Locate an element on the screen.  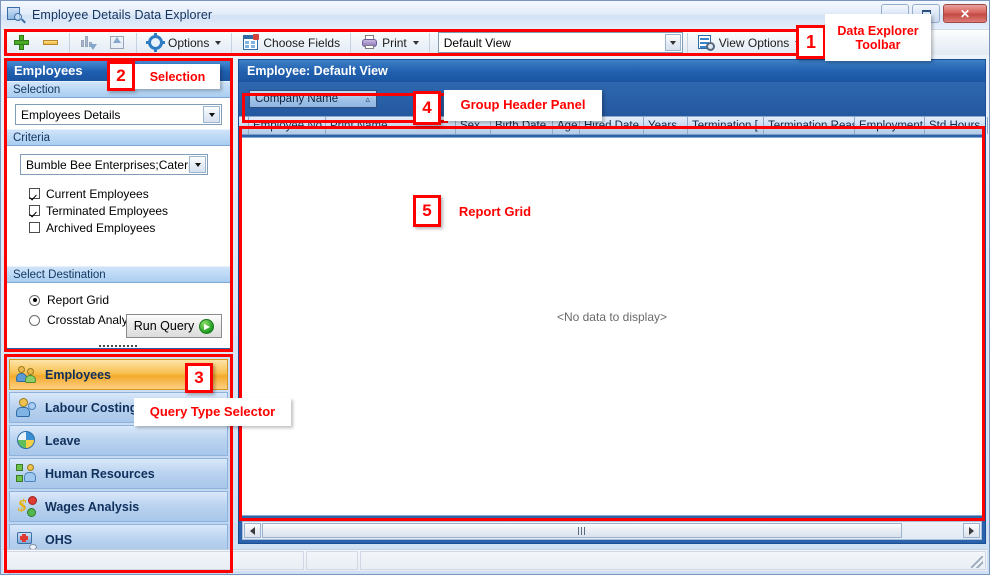
view-options-button: View Options is located at coordinates (749, 43).